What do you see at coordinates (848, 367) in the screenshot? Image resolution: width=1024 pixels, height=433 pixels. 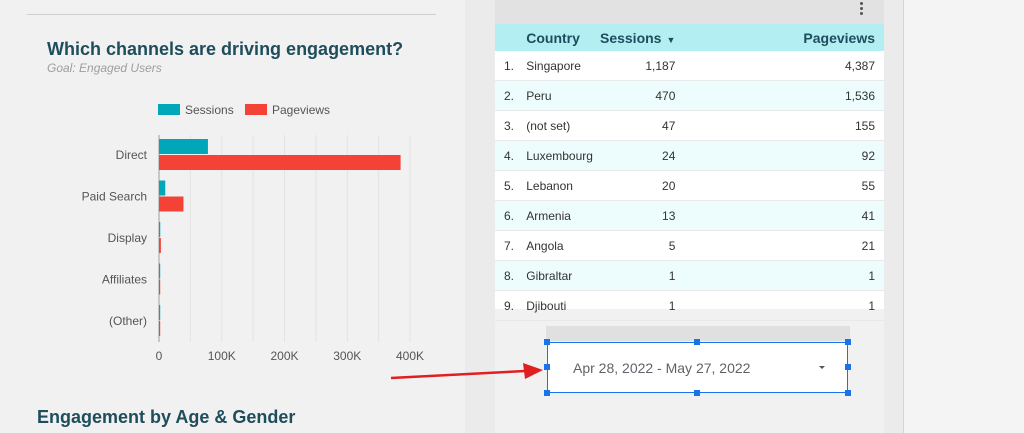 I see `resize-handle-middle-right` at bounding box center [848, 367].